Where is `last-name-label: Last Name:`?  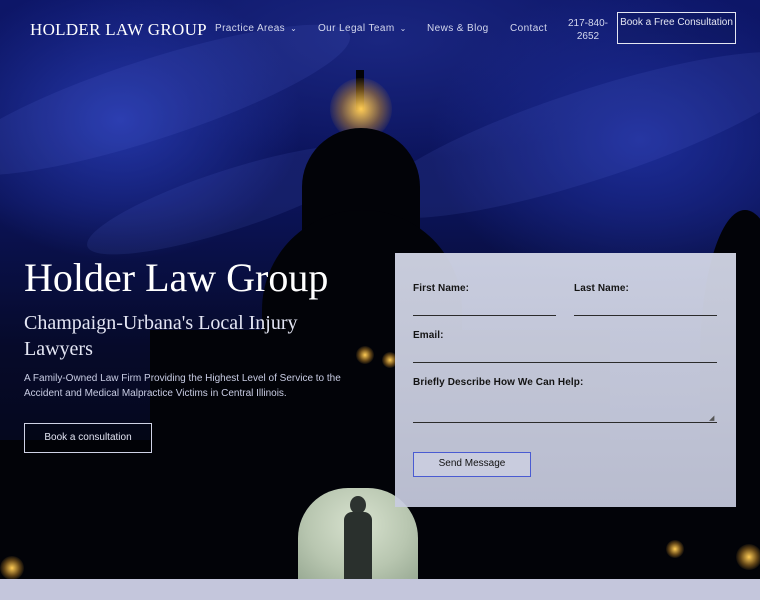
last-name-label: Last Name: is located at coordinates (601, 288).